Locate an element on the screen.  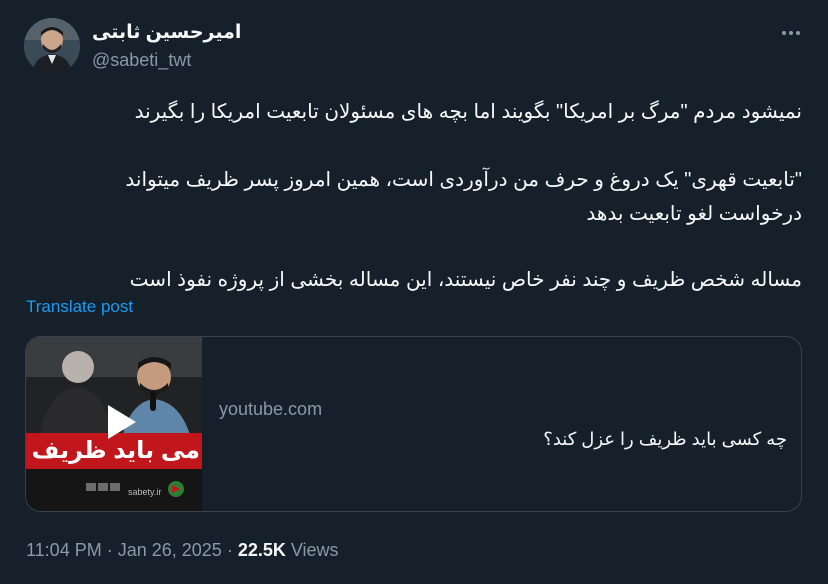
tweet-paragraph-2-line-2: درخواست لغو تابعیت بدهد is located at coordinates (694, 214).